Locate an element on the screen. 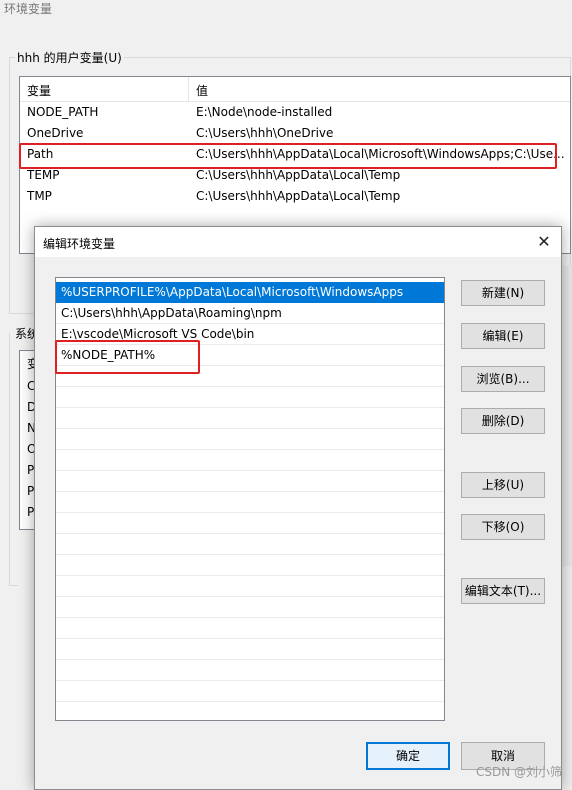  variable-name: NODE_PATH is located at coordinates (63, 112).